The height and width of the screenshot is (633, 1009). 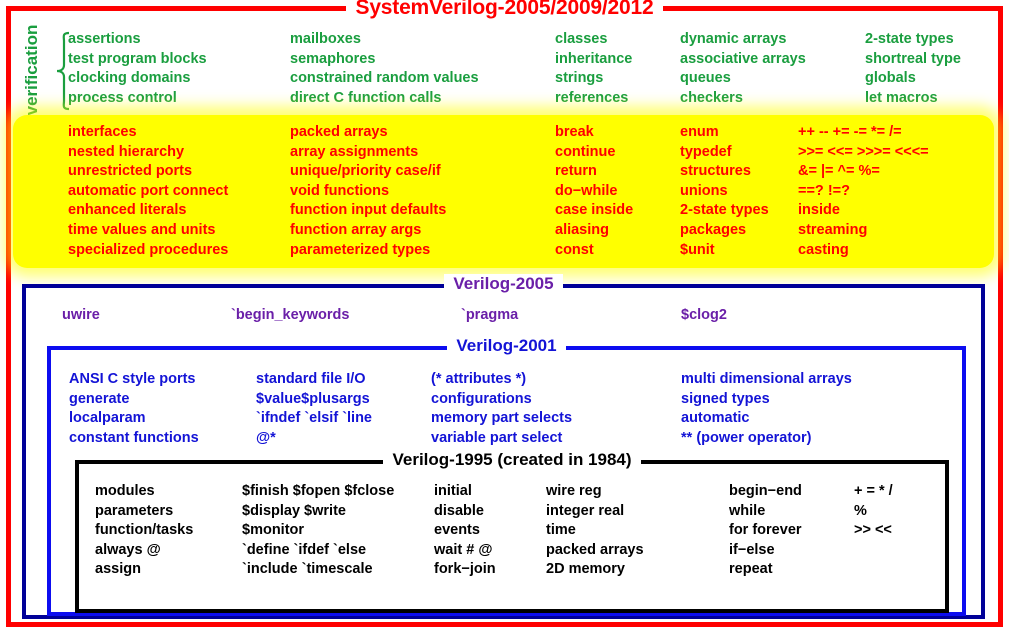 I want to click on verification-item: let macros, so click(x=901, y=97).